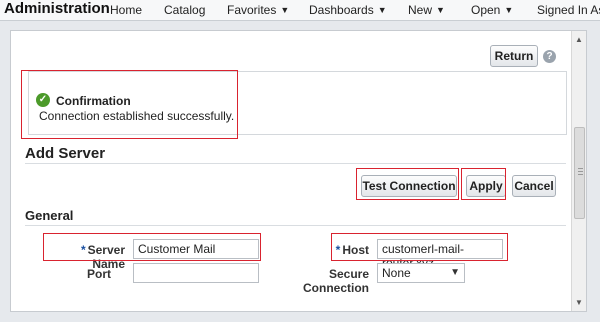 The image size is (600, 322). What do you see at coordinates (184, 10) in the screenshot?
I see `nav-catalog: Catalog` at bounding box center [184, 10].